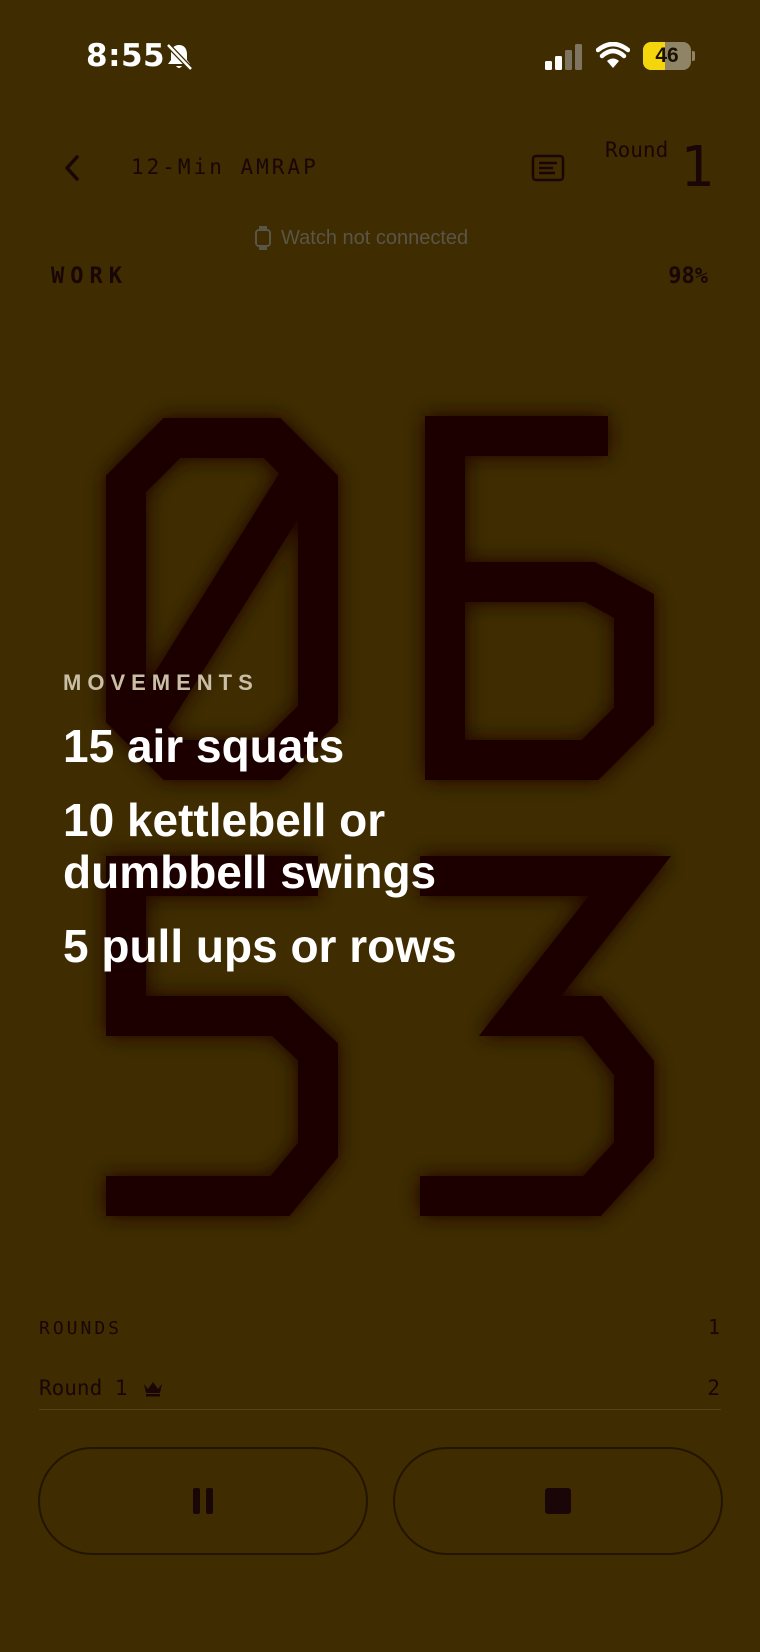 The image size is (760, 1652). I want to click on cellular-signal-icon, so click(563, 57).